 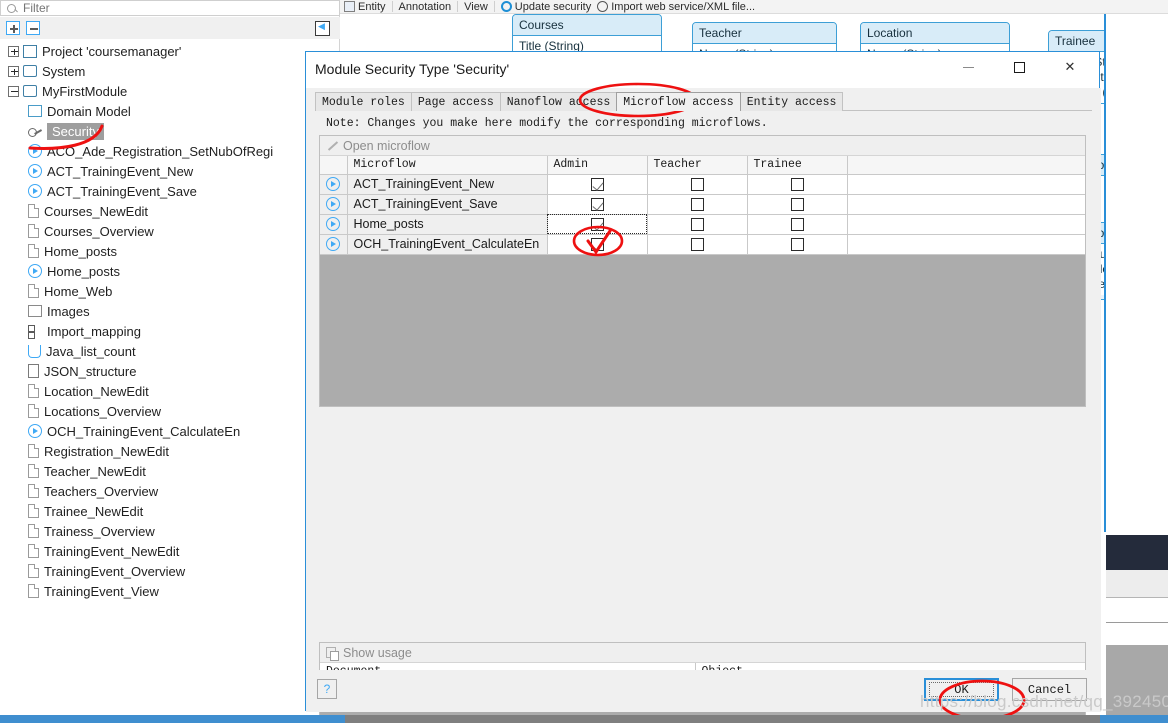 I want to click on toolbar-divider, so click(x=392, y=6).